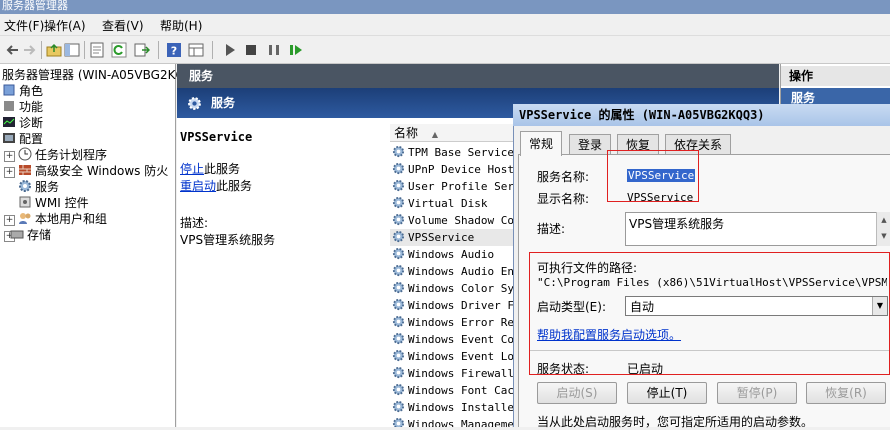  Describe the element at coordinates (445, 25) in the screenshot. I see `menu-bar: 文件(F) 操作(A) 查看(V) 帮助(H)` at that location.